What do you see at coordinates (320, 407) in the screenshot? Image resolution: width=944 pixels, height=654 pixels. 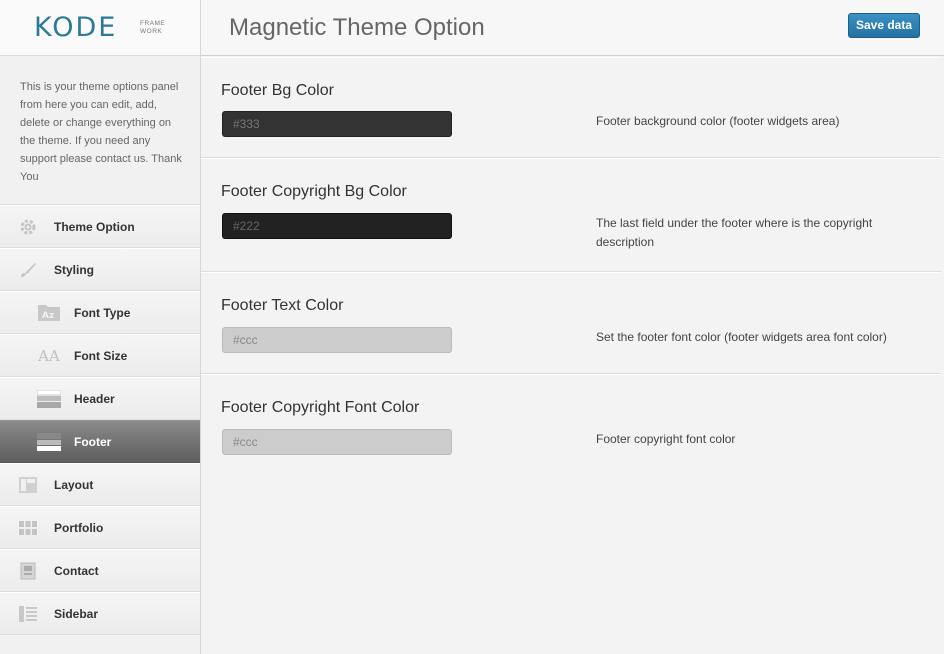 I see `option-label: Footer Copyright Font Color` at bounding box center [320, 407].